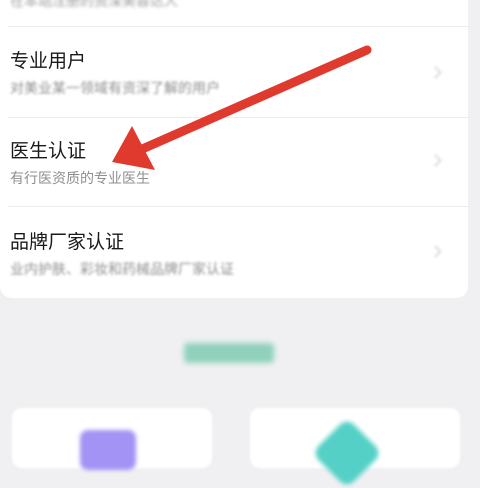 The image size is (480, 488). Describe the element at coordinates (242, 107) in the screenshot. I see `red-arrow-annotation` at that location.